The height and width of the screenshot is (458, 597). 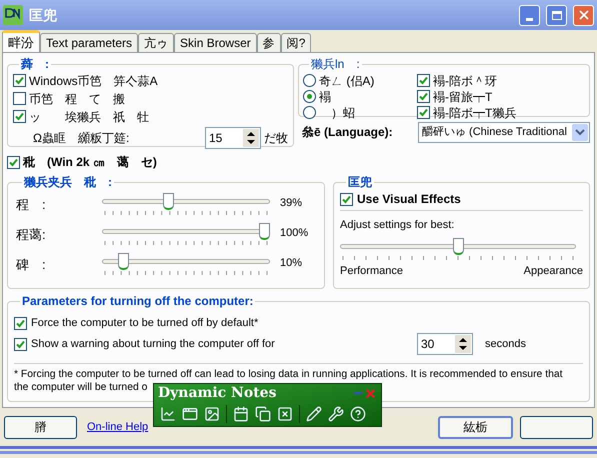 I want to click on slider-label: 程 :, so click(x=31, y=205).